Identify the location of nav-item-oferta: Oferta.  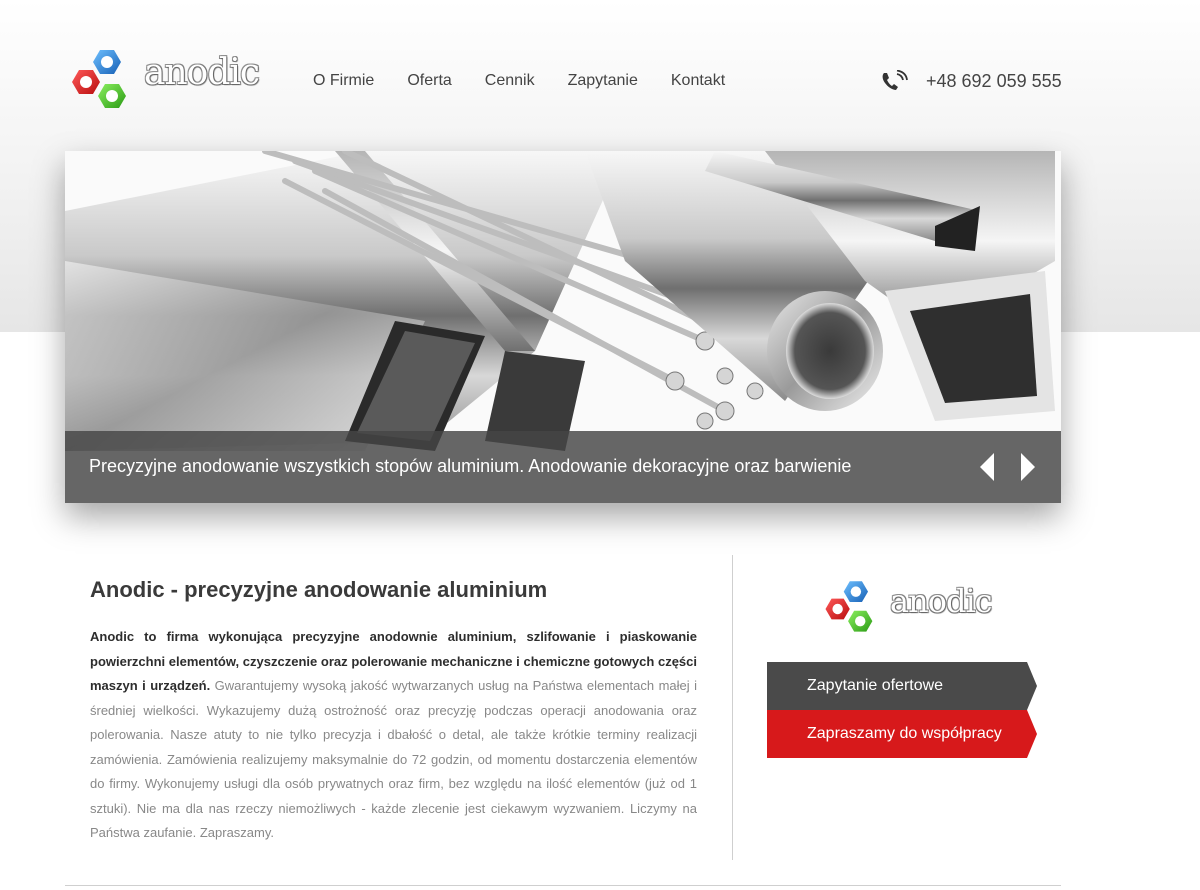
(429, 81).